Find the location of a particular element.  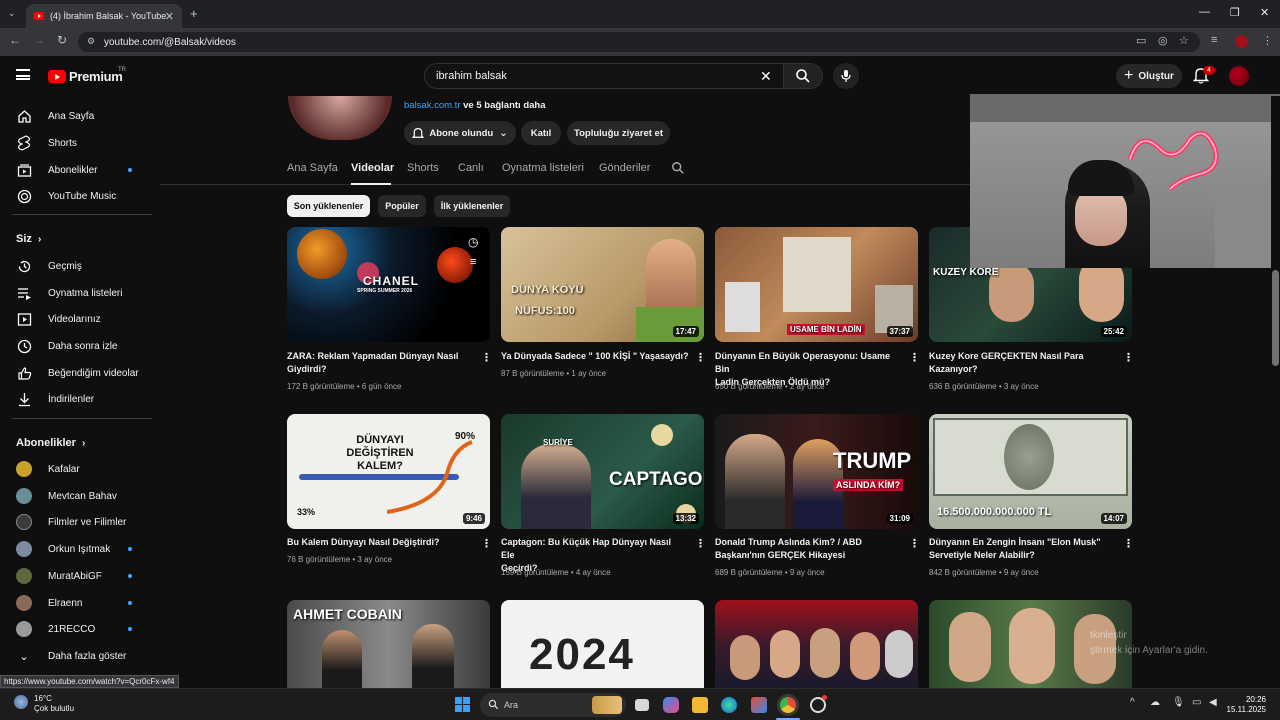

sidebar-heading-subscriptions: Abonelikler › is located at coordinates (50, 443).